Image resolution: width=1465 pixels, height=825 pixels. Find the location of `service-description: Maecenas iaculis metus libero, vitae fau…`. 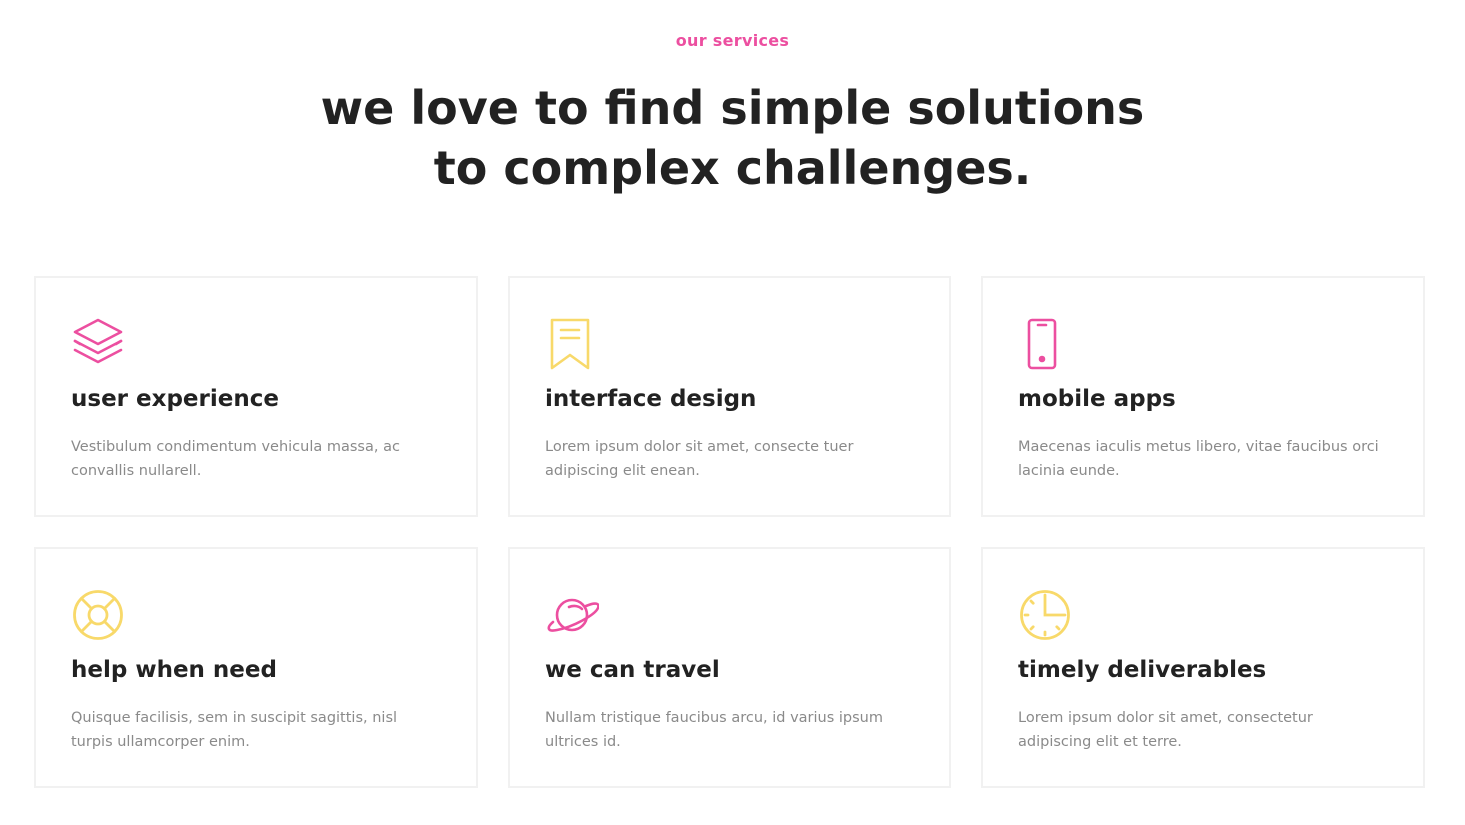

service-description: Maecenas iaculis metus libero, vitae fau… is located at coordinates (1198, 459).